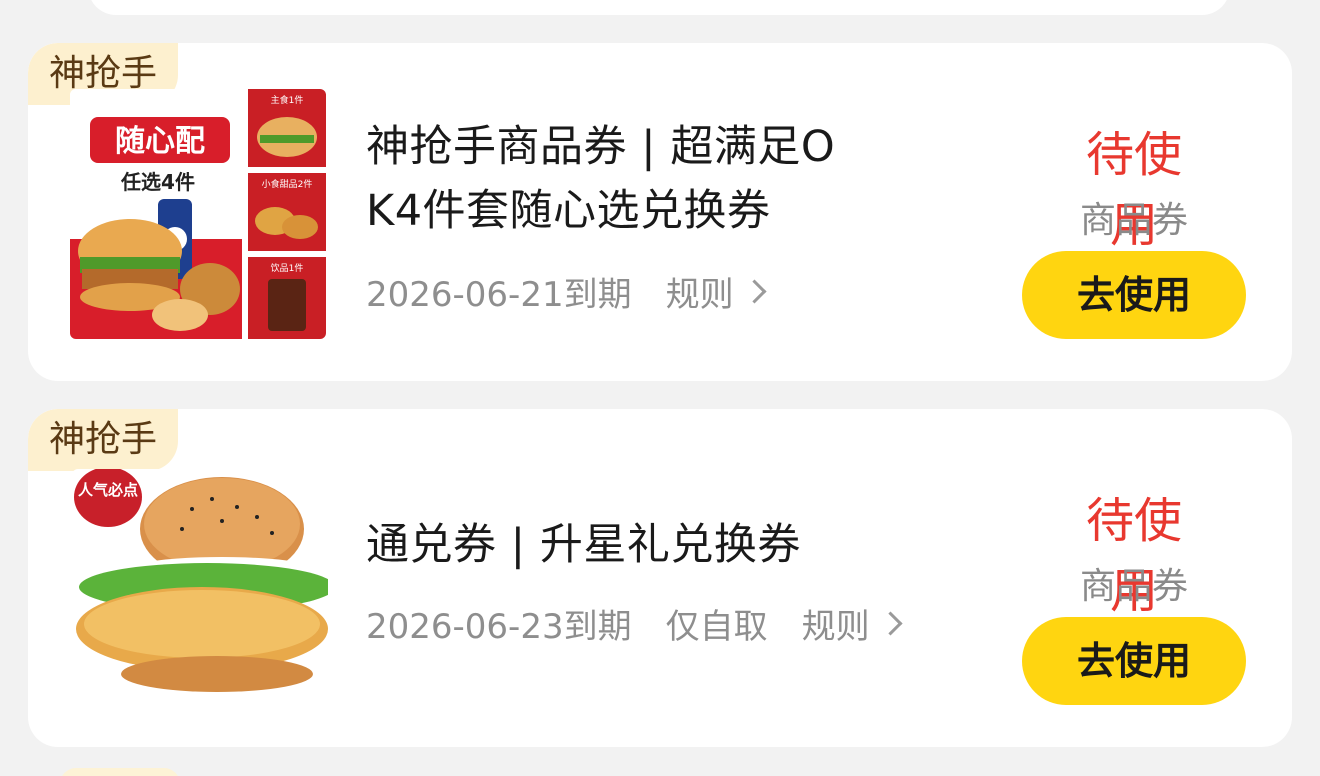 This screenshot has height=776, width=1320. I want to click on coupon-title: 通兑券 | 升星礼兑换券, so click(666, 545).